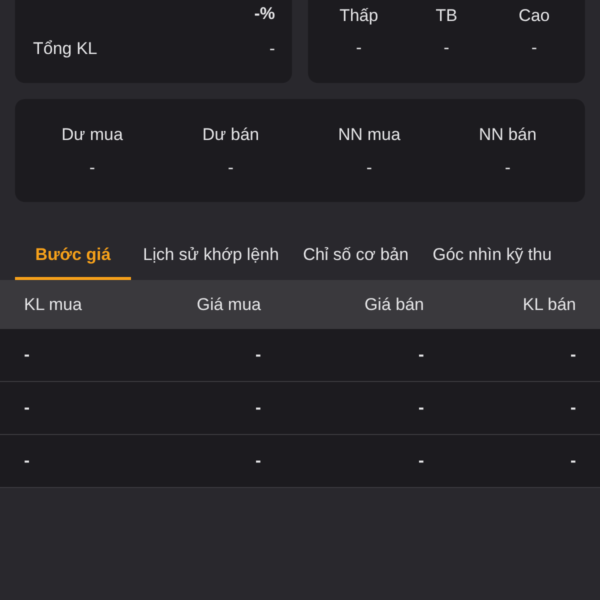  Describe the element at coordinates (264, 14) in the screenshot. I see `change-percent: -%` at that location.